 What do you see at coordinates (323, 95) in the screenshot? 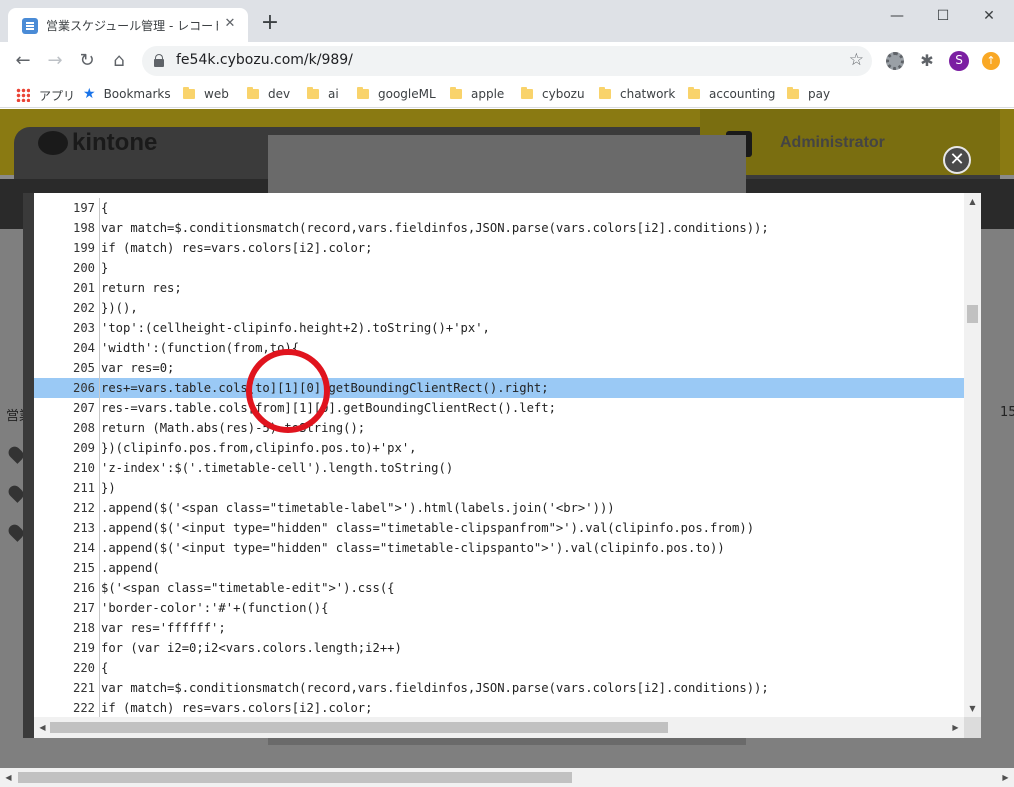
I see `bookmark-ai: ai` at bounding box center [323, 95].